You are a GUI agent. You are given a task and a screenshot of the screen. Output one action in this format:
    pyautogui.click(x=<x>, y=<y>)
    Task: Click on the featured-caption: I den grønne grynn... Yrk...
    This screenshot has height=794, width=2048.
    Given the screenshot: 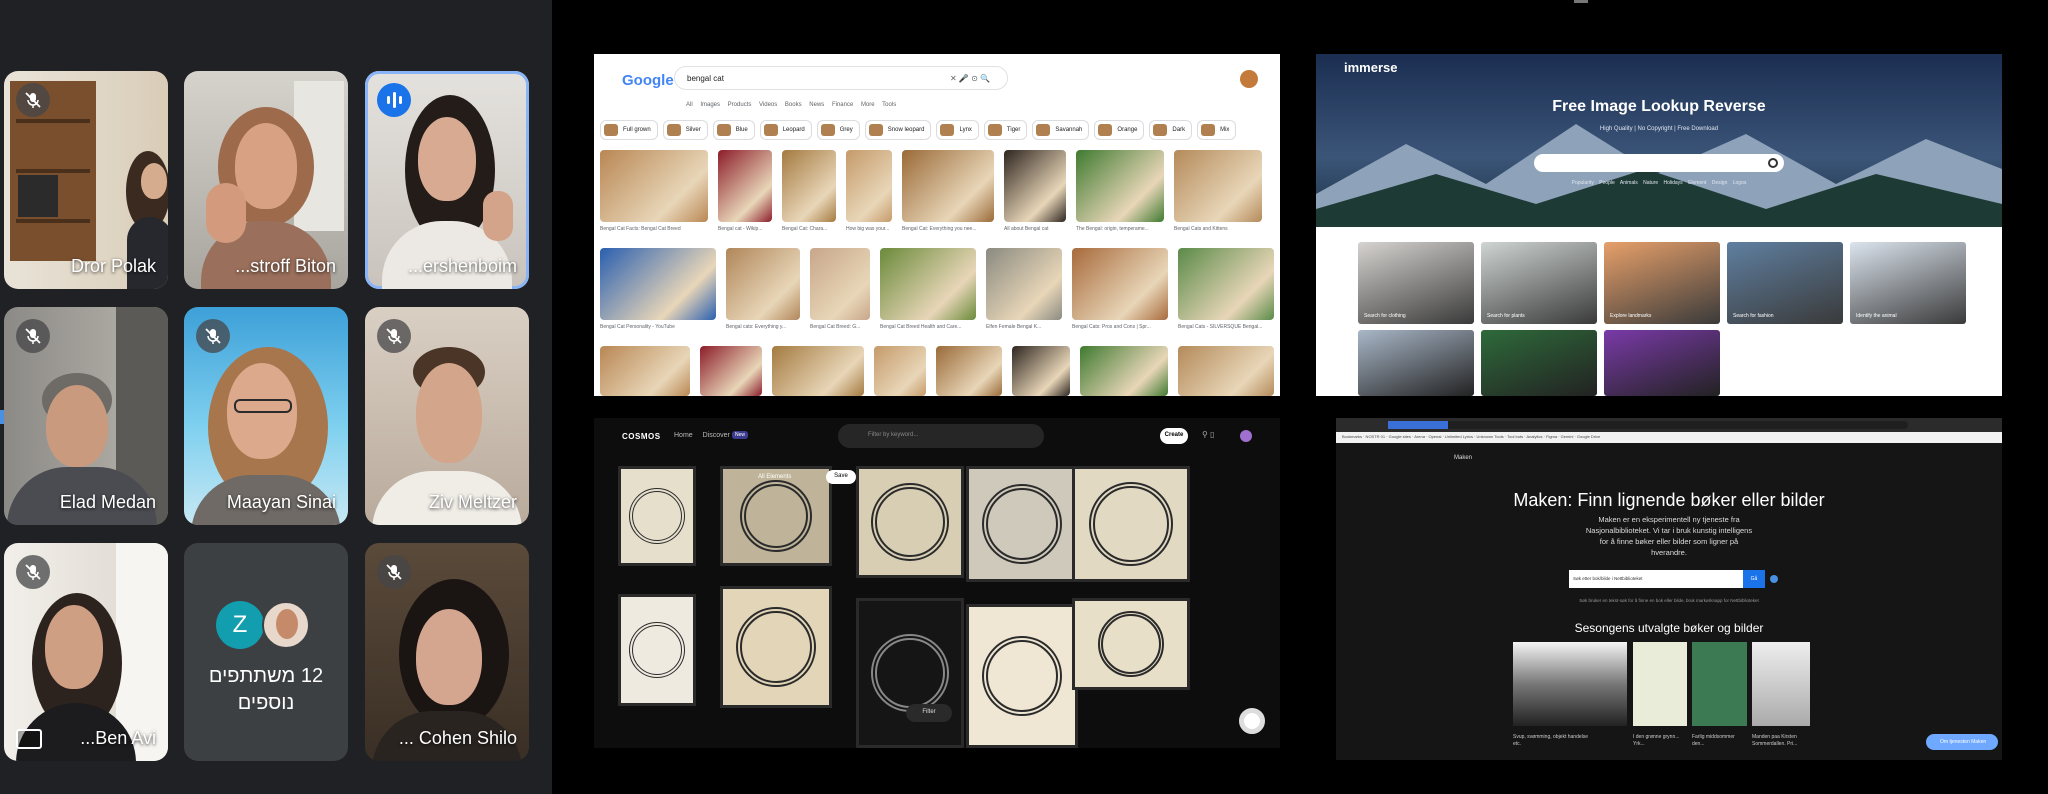 What is the action you would take?
    pyautogui.click(x=1656, y=740)
    